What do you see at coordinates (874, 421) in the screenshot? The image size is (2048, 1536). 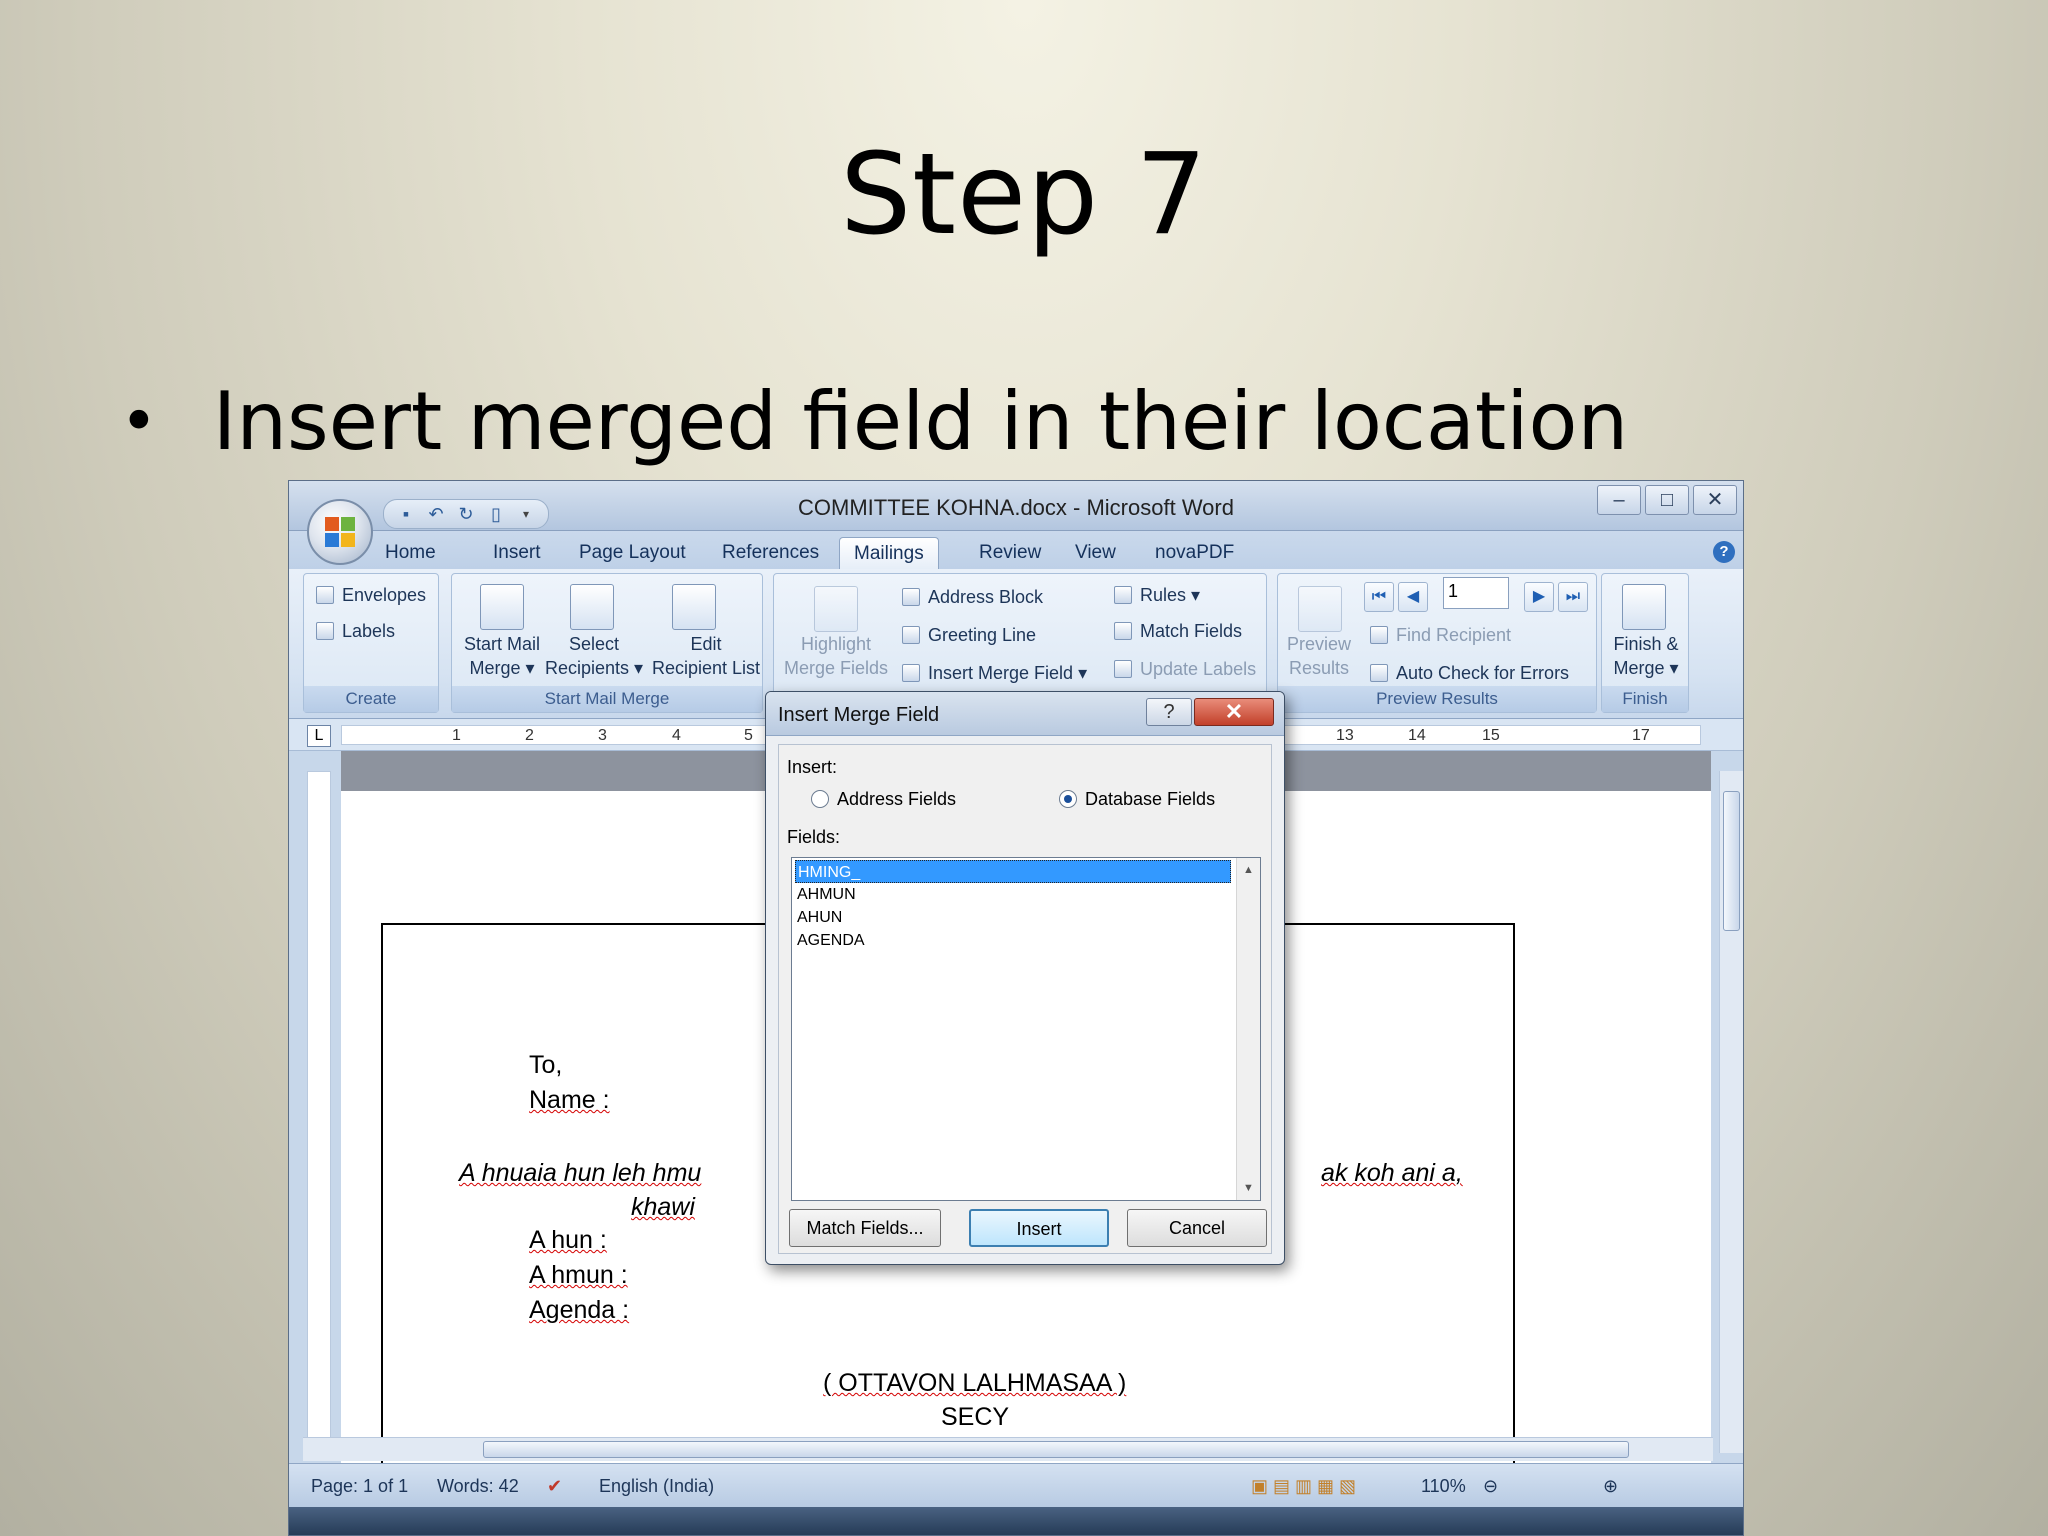 I see `slide-bullet: • Insert merged field in their location` at bounding box center [874, 421].